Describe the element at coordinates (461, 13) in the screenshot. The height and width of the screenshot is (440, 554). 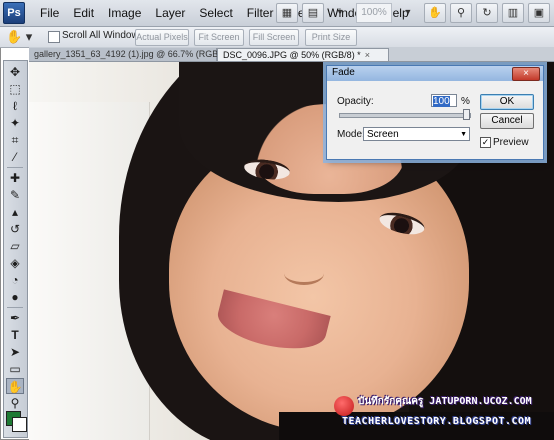
I see `zoom-tool-icon: ⚲` at that location.